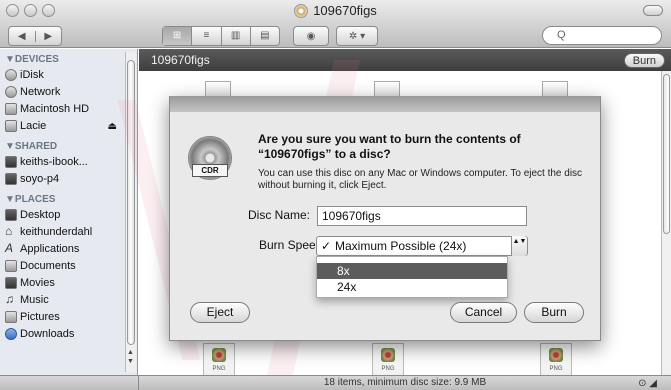 The width and height of the screenshot is (671, 390). What do you see at coordinates (401, 246) in the screenshot?
I see `burn-speed-selected: Maximum Possible (24x)` at bounding box center [401, 246].